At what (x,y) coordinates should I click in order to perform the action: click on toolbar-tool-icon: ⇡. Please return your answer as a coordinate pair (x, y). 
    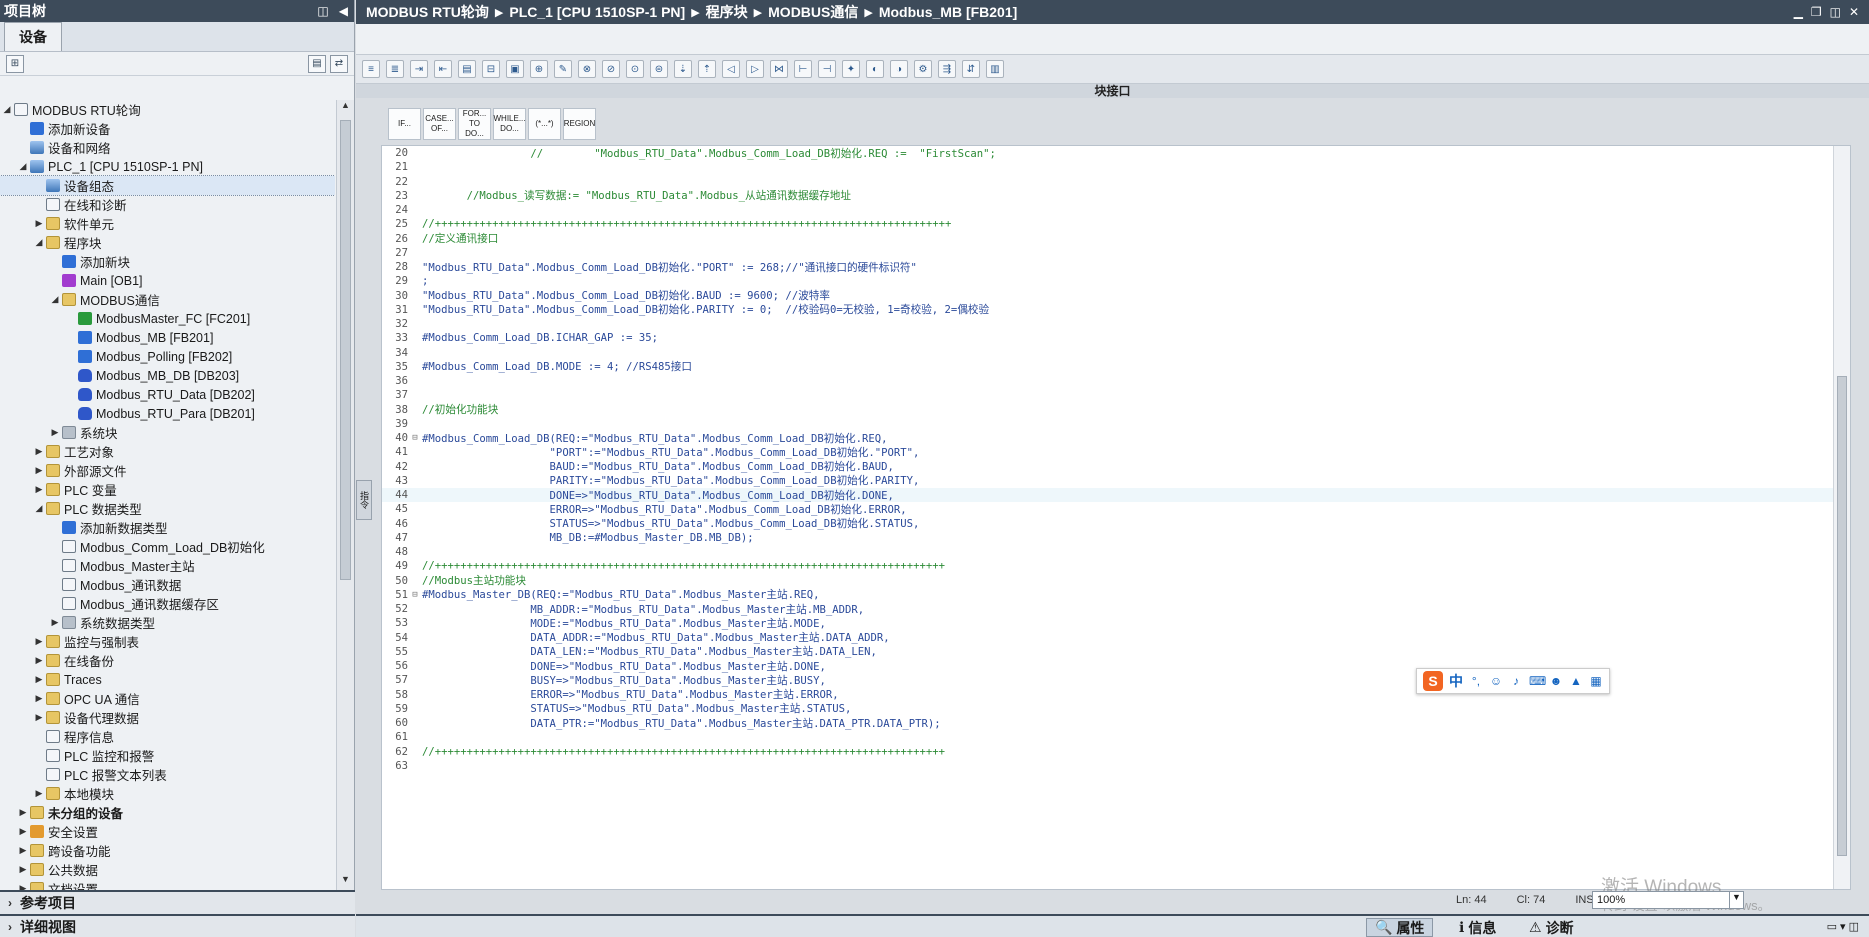
    Looking at the image, I should click on (707, 69).